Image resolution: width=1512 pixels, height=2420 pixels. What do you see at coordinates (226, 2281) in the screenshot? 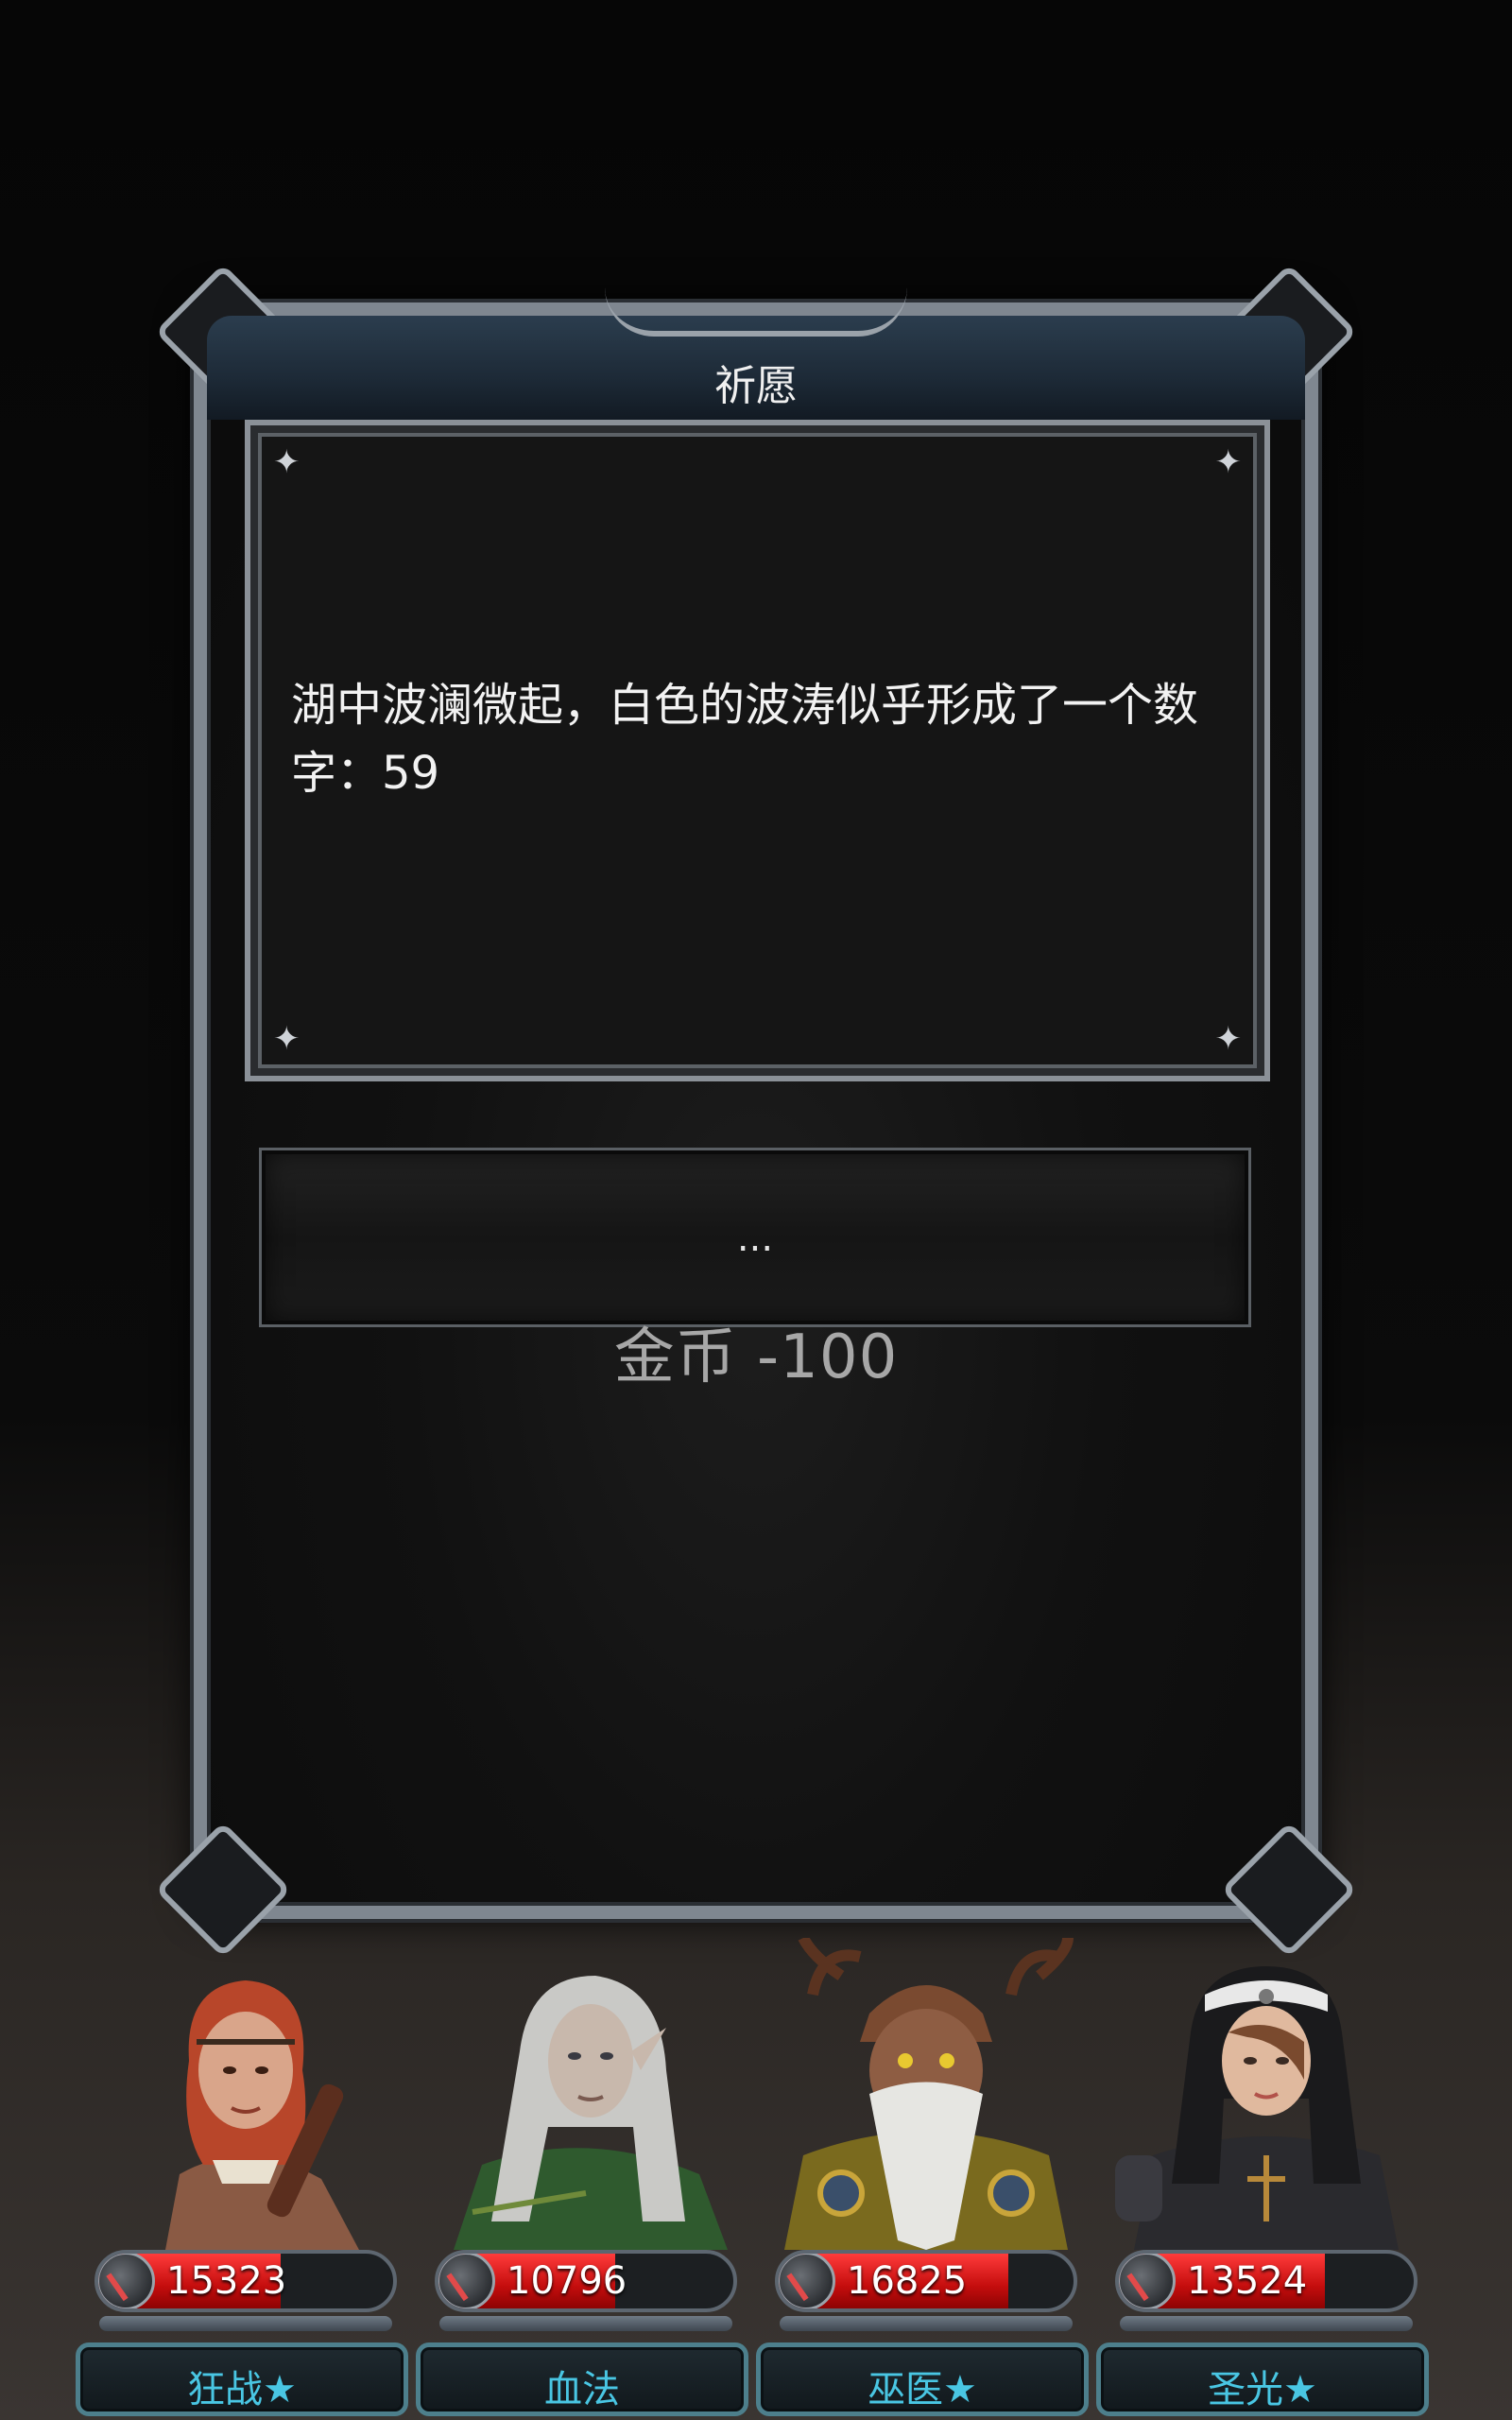
I see `hp-value: 15323` at bounding box center [226, 2281].